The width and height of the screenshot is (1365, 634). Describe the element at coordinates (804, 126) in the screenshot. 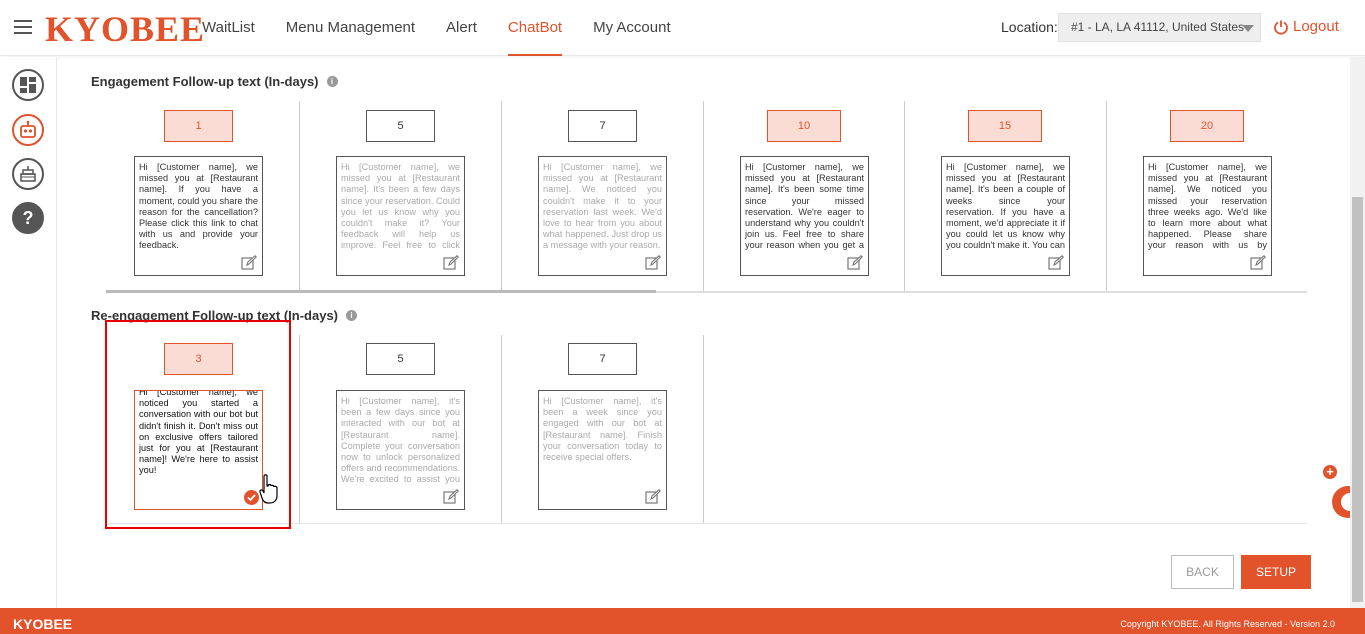

I see `engagement-day-4: 10` at that location.